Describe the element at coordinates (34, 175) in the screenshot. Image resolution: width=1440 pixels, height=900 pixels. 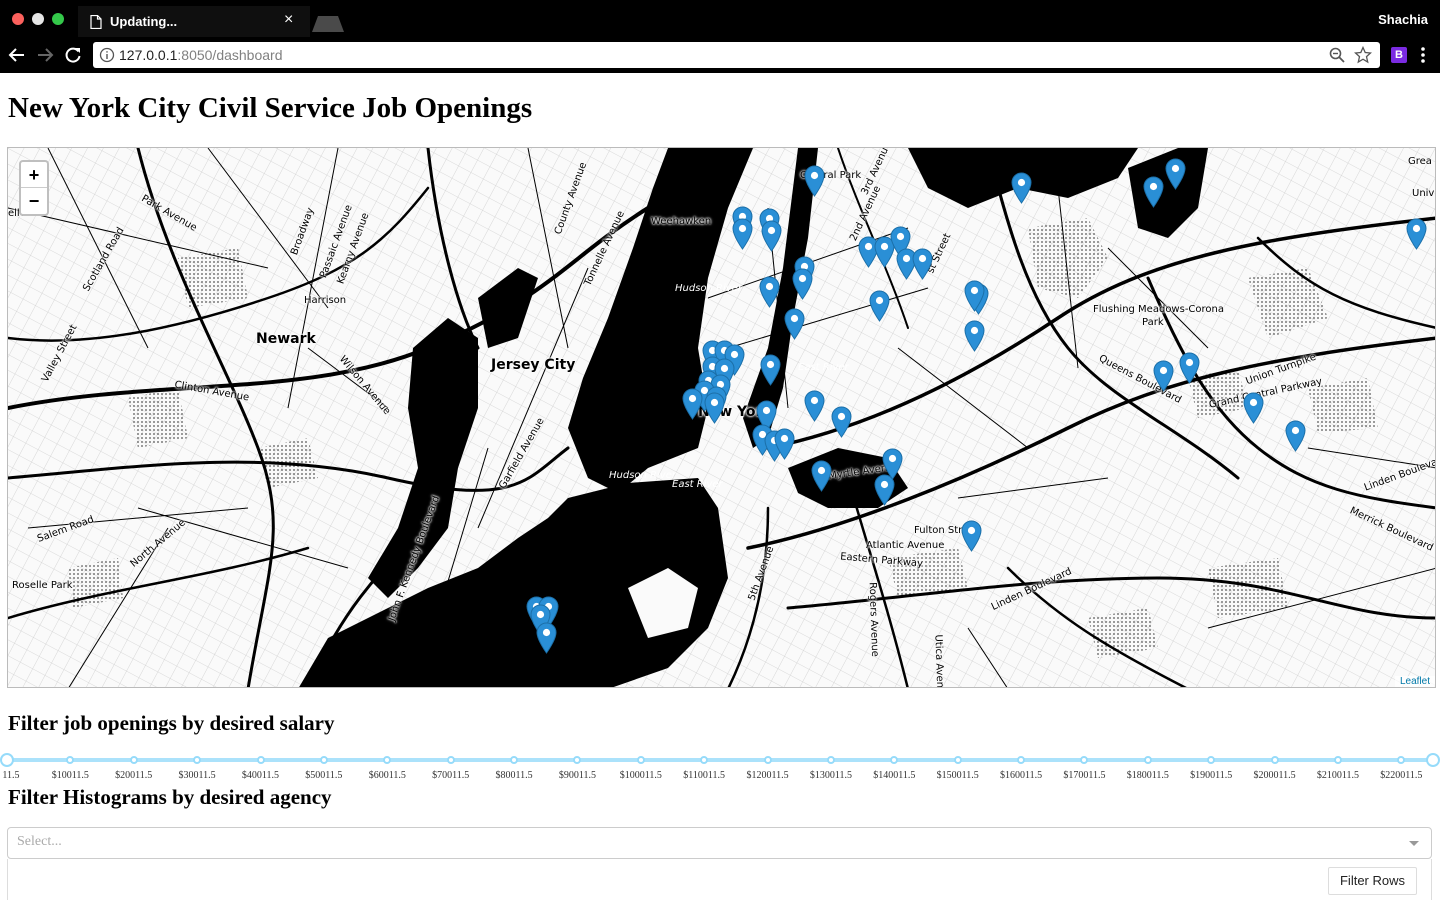
I see `zoom-in-button: +` at that location.